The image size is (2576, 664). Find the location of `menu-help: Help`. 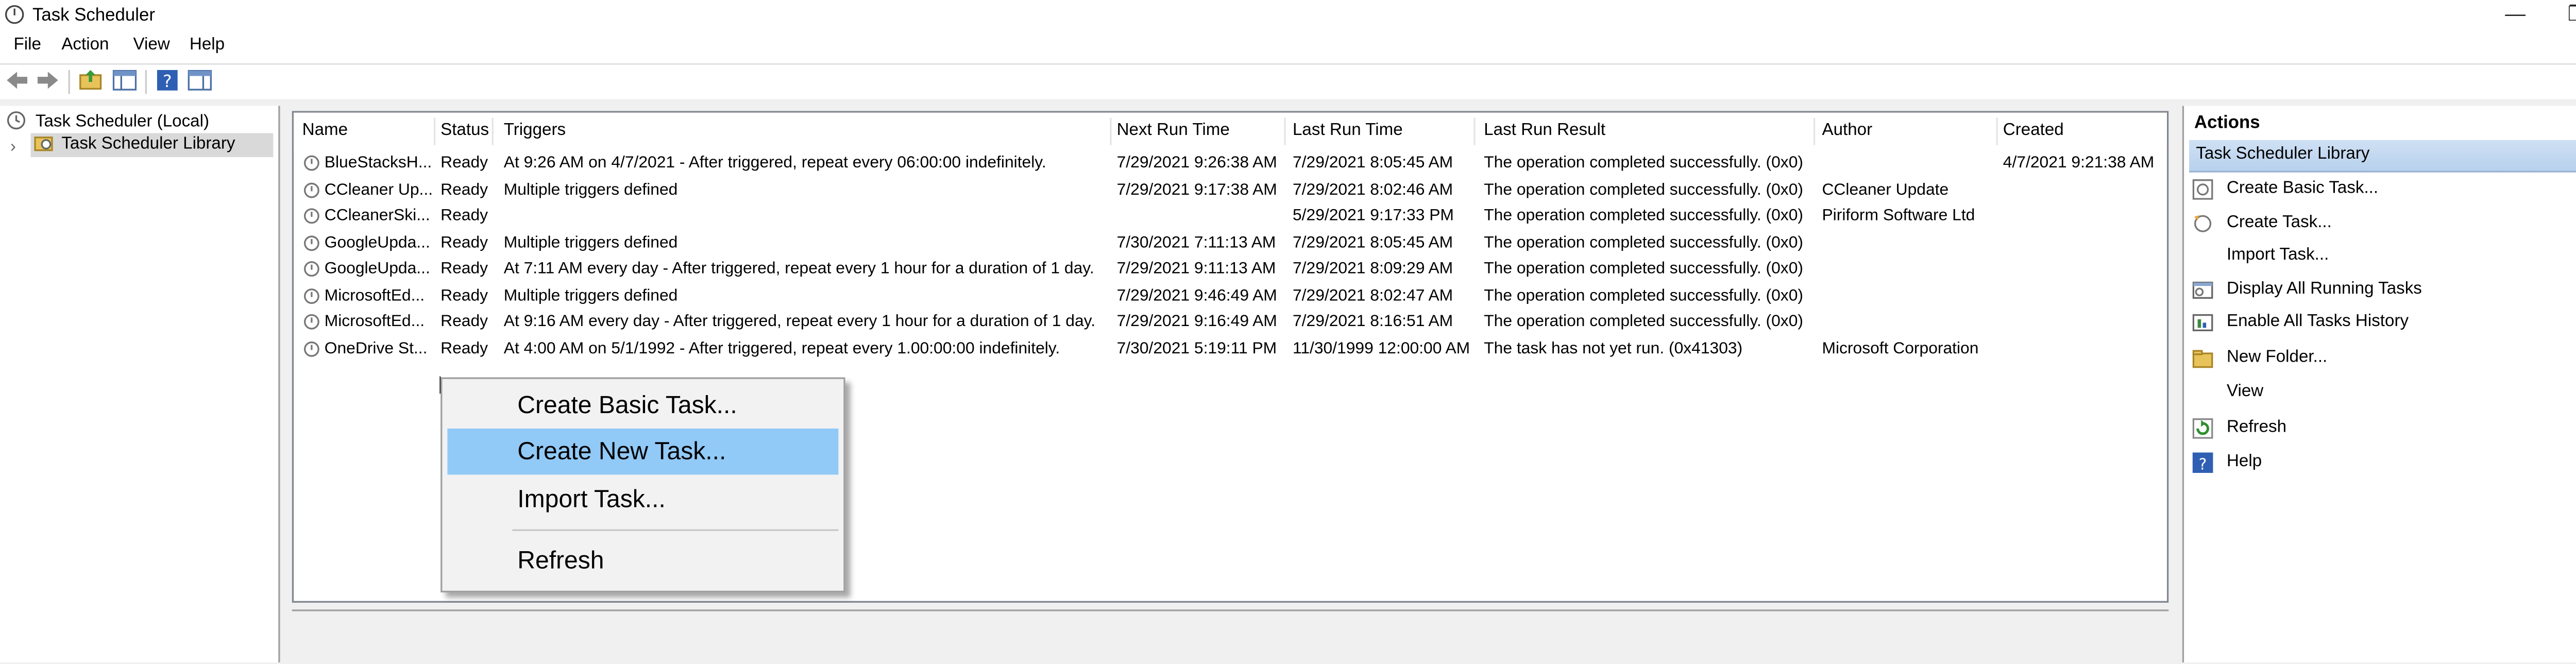

menu-help: Help is located at coordinates (207, 45).